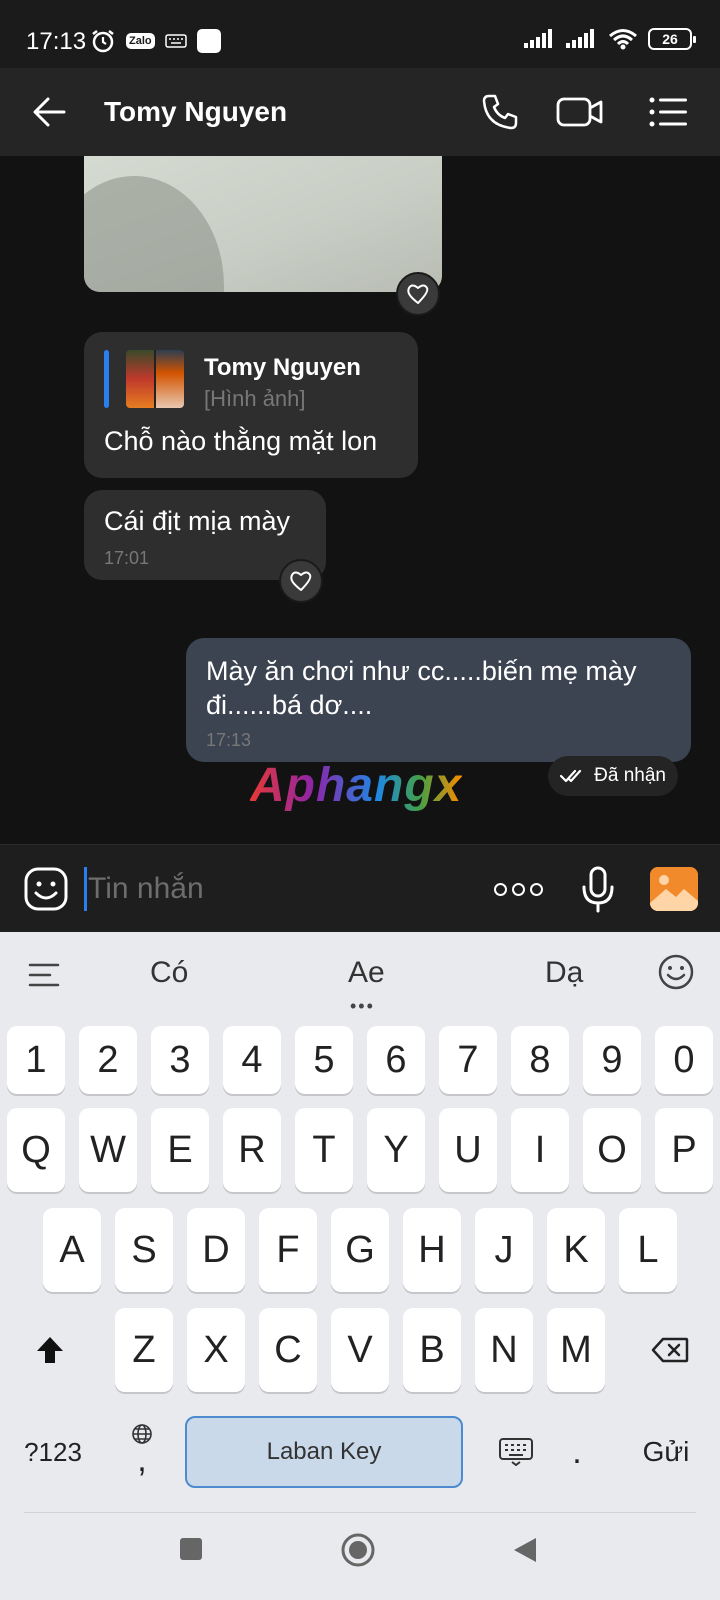 This screenshot has height=1600, width=720. I want to click on key-b: B, so click(432, 1350).